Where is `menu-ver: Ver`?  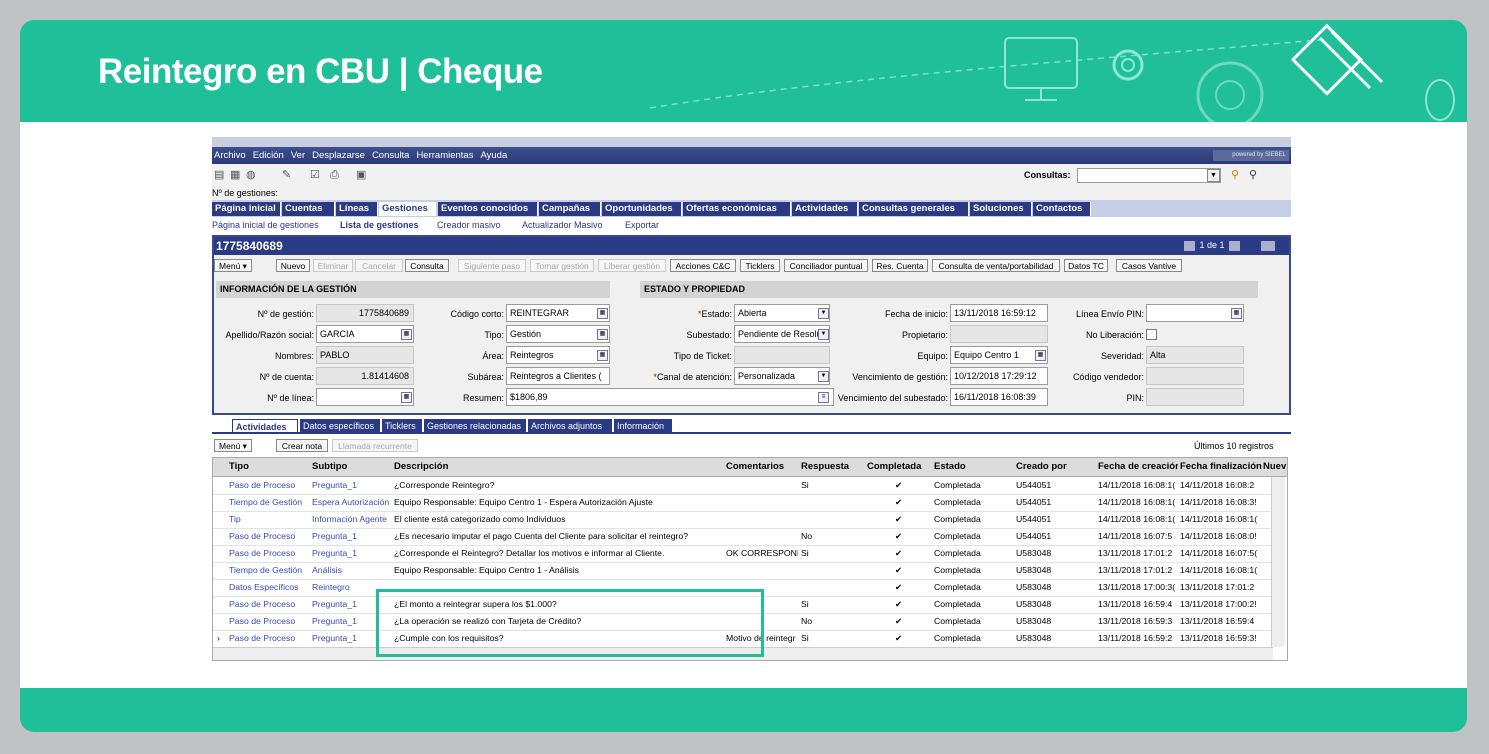
menu-ver: Ver is located at coordinates (298, 155).